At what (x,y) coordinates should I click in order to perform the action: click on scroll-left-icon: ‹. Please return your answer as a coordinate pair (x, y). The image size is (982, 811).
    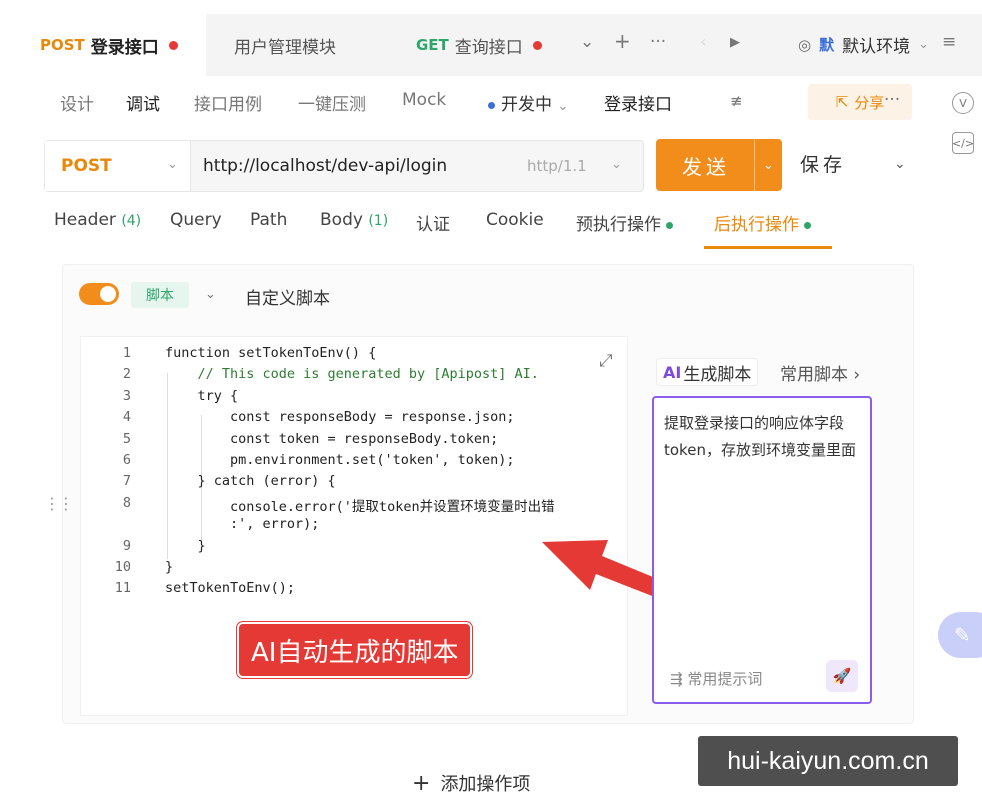
    Looking at the image, I should click on (703, 42).